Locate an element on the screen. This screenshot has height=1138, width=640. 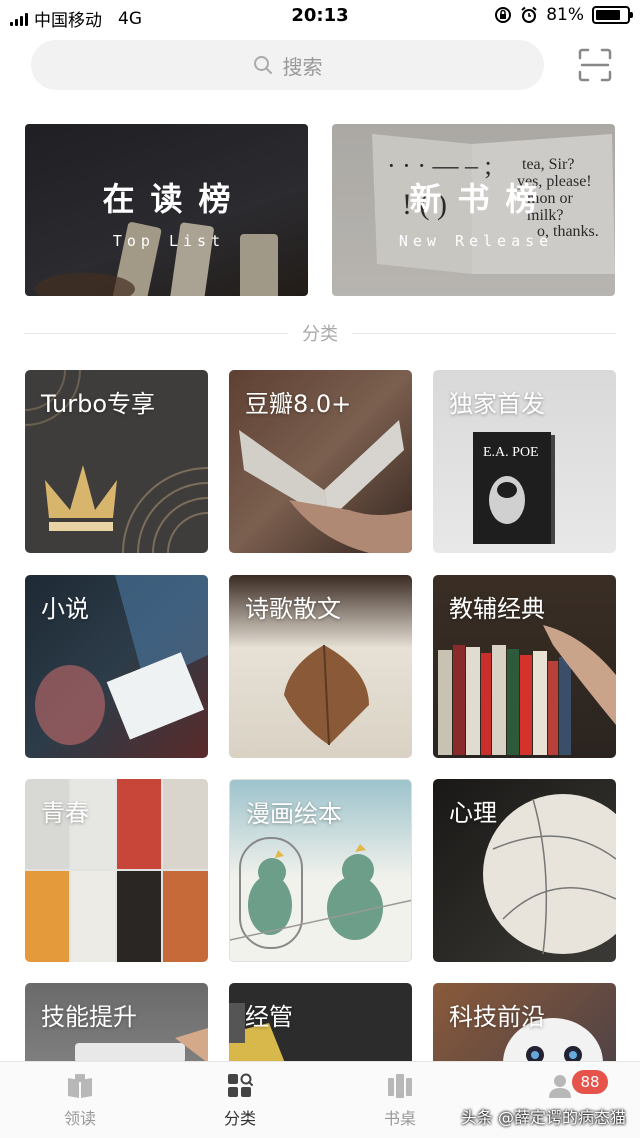
tab-category: 分类 is located at coordinates (240, 1100).